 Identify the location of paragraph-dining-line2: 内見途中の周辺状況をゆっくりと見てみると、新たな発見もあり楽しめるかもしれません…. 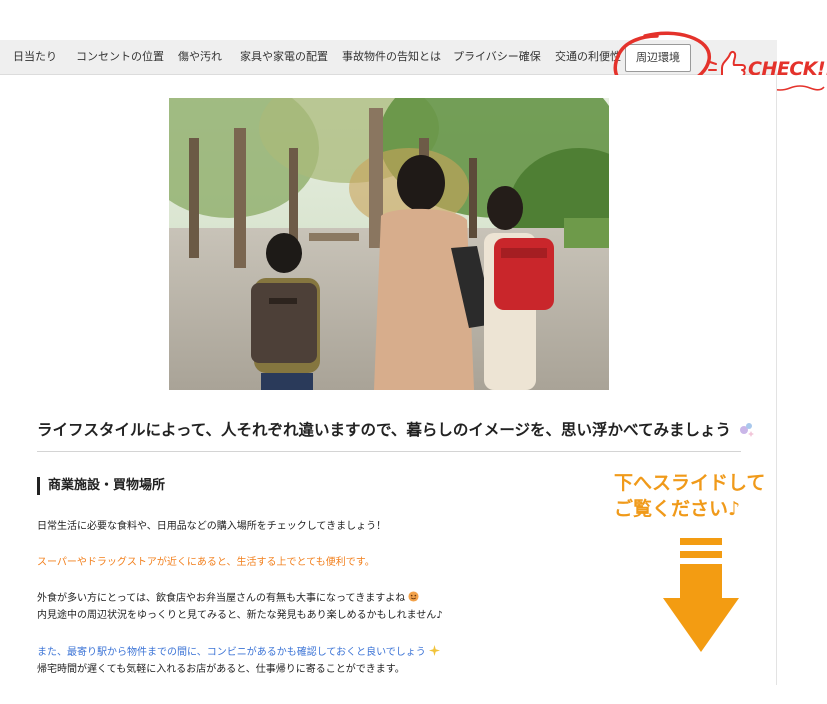
(240, 615).